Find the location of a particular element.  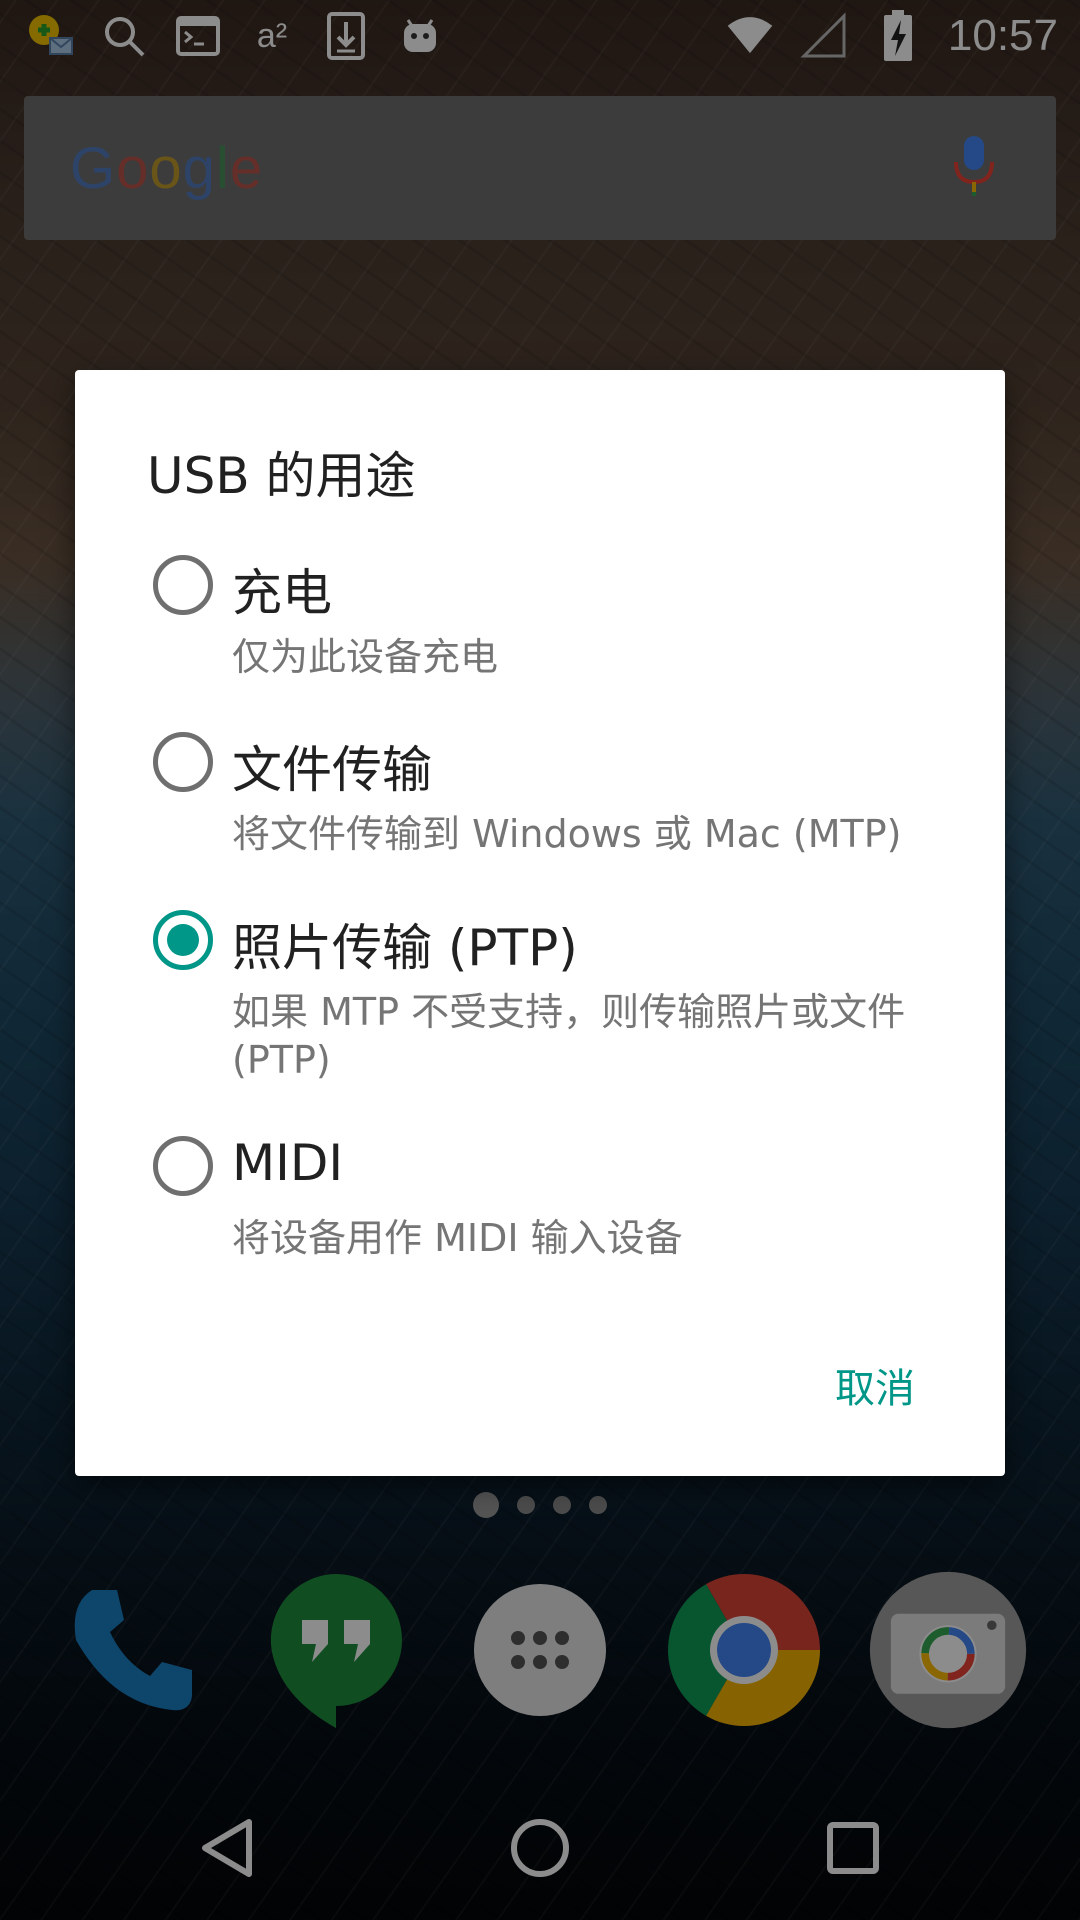

option-label: 照片传输 (PTP) is located at coordinates (405, 948).